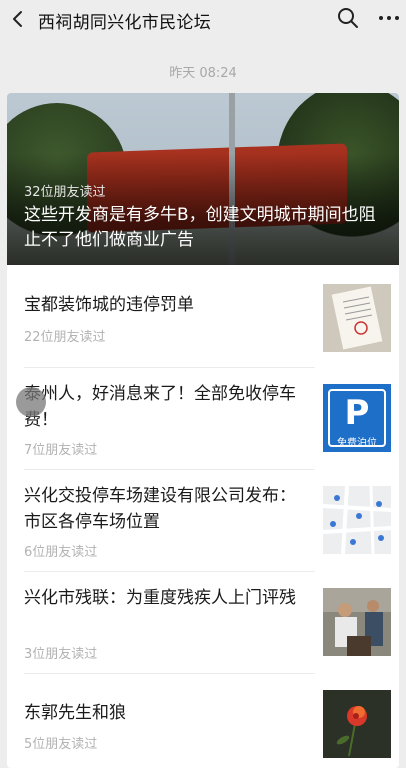 The image size is (406, 768). Describe the element at coordinates (124, 23) in the screenshot. I see `page-title: 西祠胡同兴化市民论坛` at that location.